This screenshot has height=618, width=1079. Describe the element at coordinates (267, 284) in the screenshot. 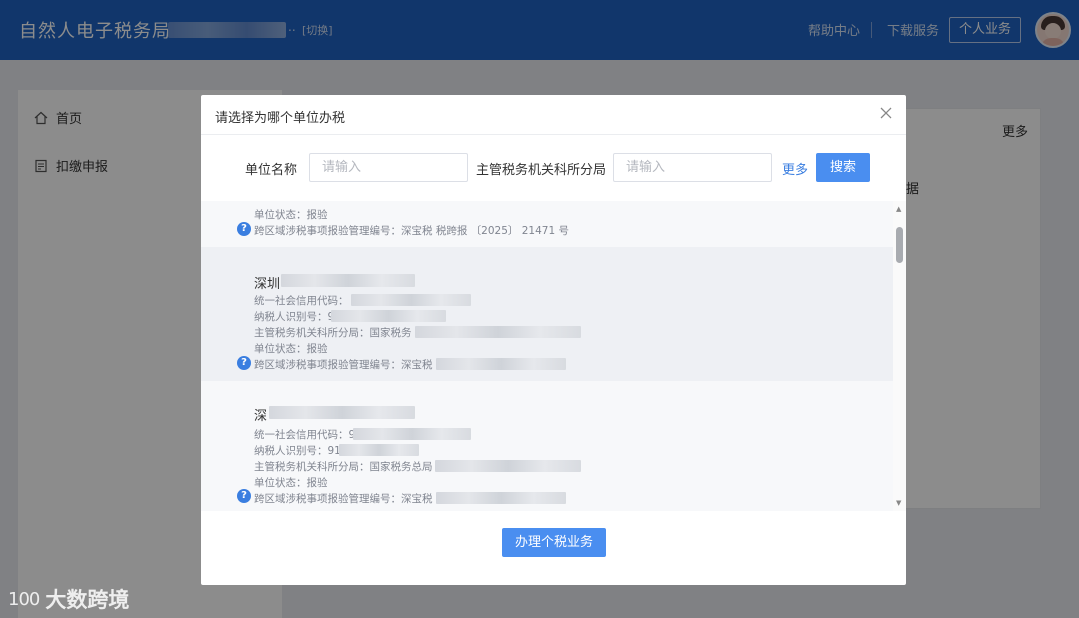

I see `unit-name: 深圳` at that location.